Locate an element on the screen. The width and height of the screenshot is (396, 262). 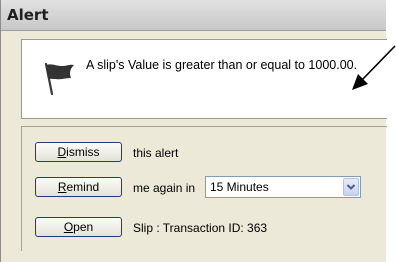
dismiss-button: Dismiss is located at coordinates (78, 152).